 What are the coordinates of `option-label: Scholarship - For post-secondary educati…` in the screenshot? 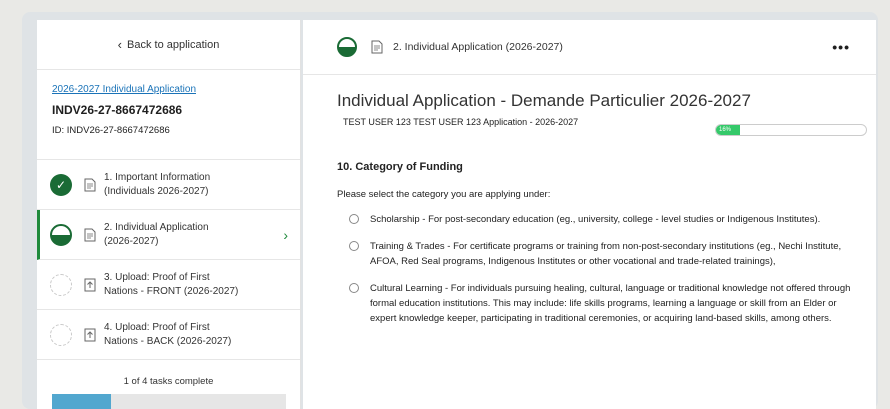 It's located at (595, 219).